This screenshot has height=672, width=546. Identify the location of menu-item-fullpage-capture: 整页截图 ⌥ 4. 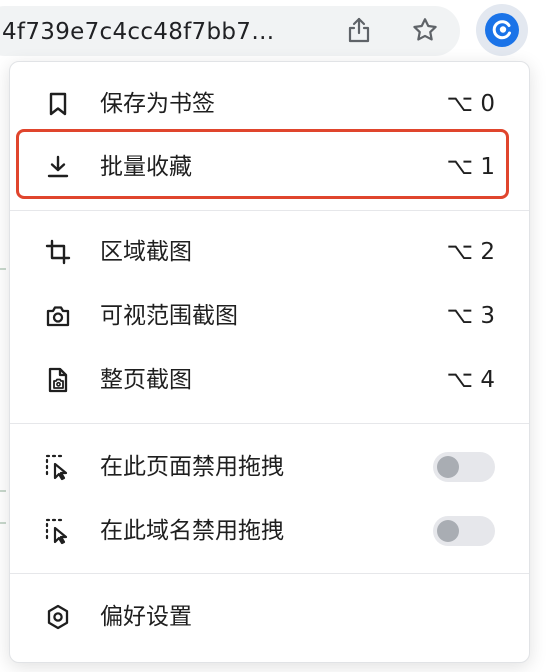
(269, 380).